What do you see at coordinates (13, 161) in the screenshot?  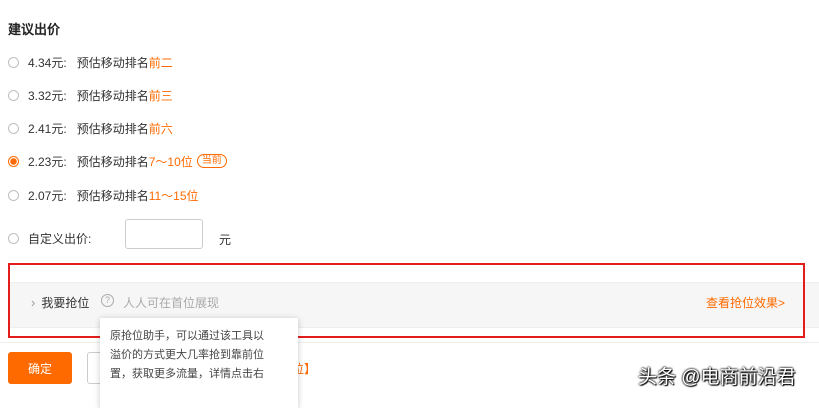 I see `radio-button-checked` at bounding box center [13, 161].